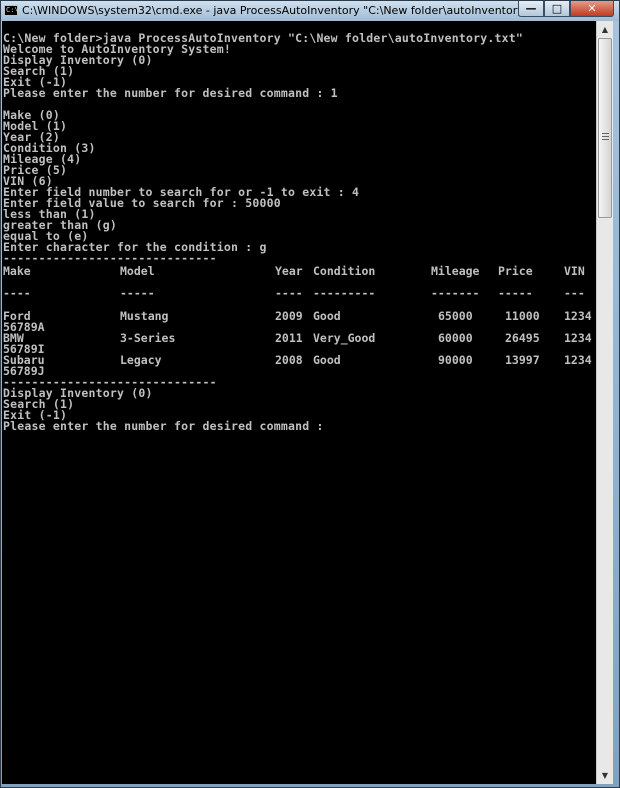 Image resolution: width=620 pixels, height=788 pixels. Describe the element at coordinates (289, 338) in the screenshot. I see `cell-year: 2011` at that location.